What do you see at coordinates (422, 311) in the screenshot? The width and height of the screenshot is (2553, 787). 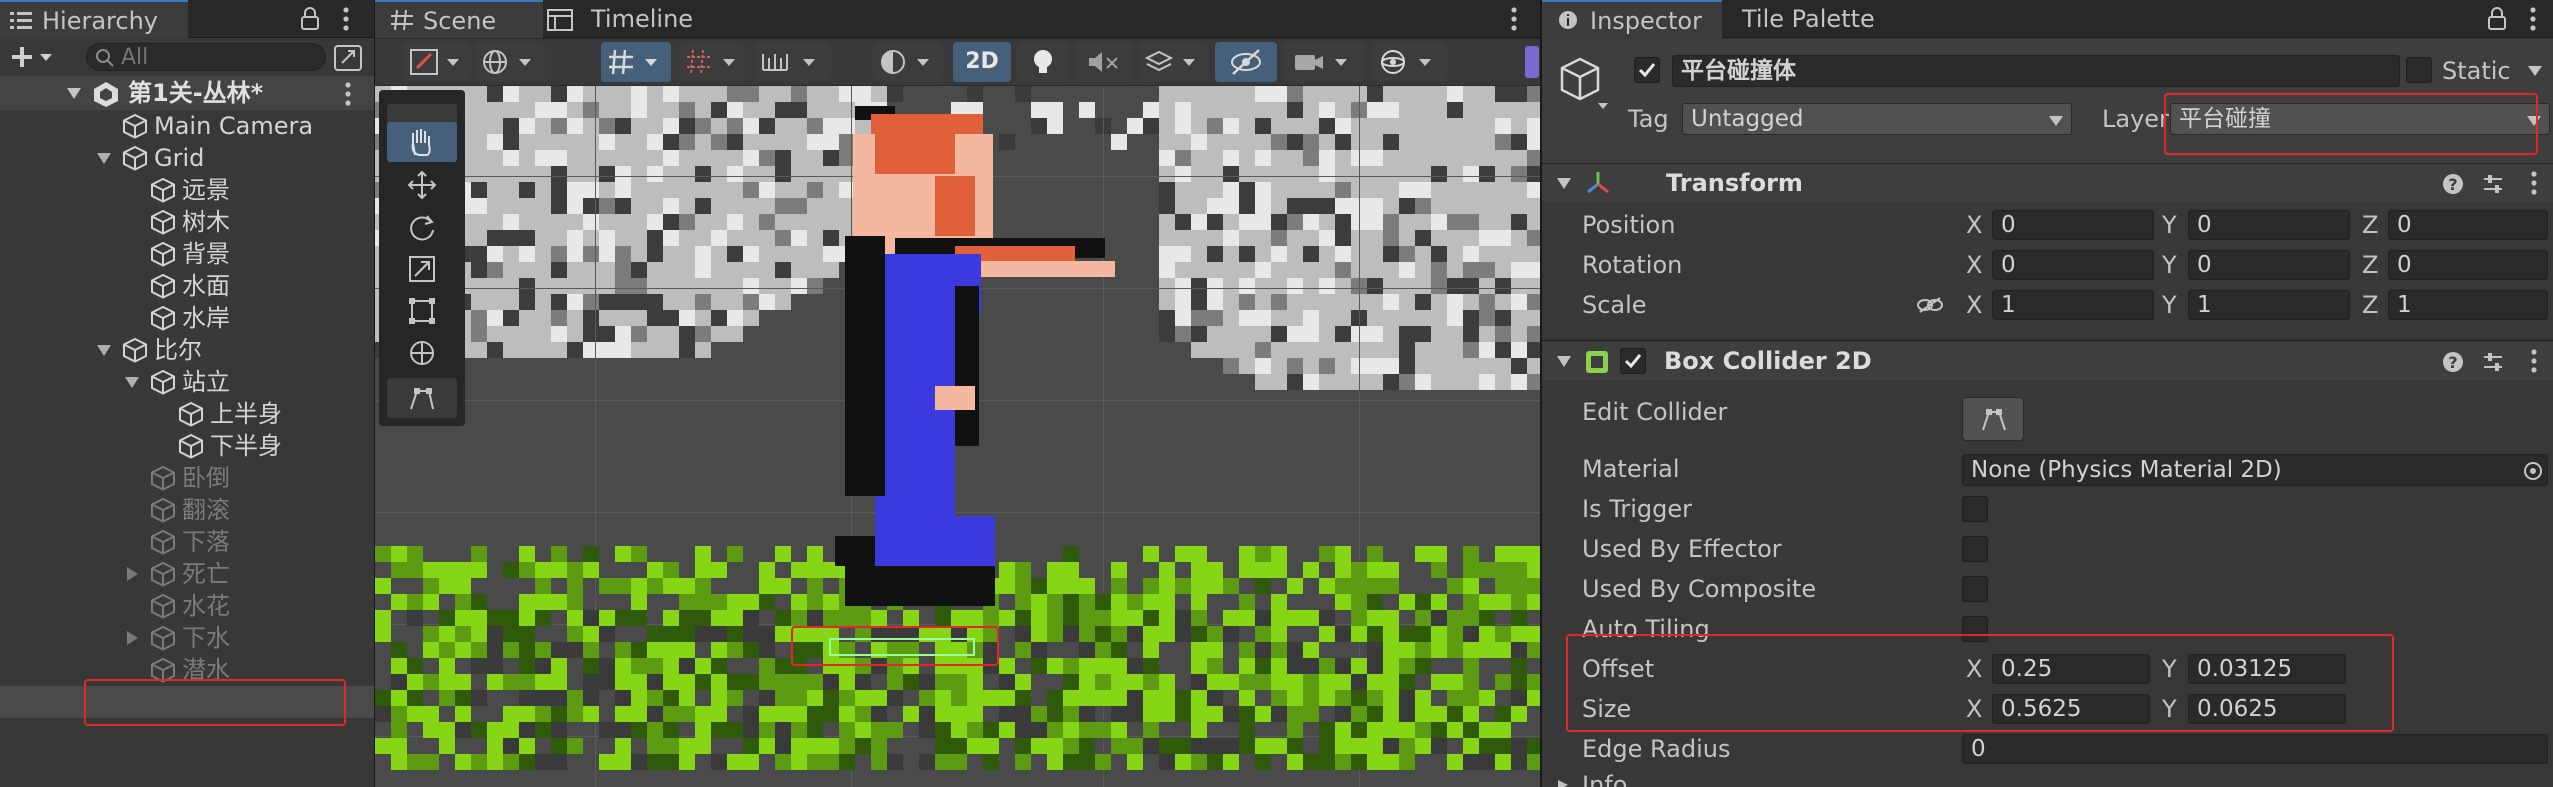 I see `rect-tool-button` at bounding box center [422, 311].